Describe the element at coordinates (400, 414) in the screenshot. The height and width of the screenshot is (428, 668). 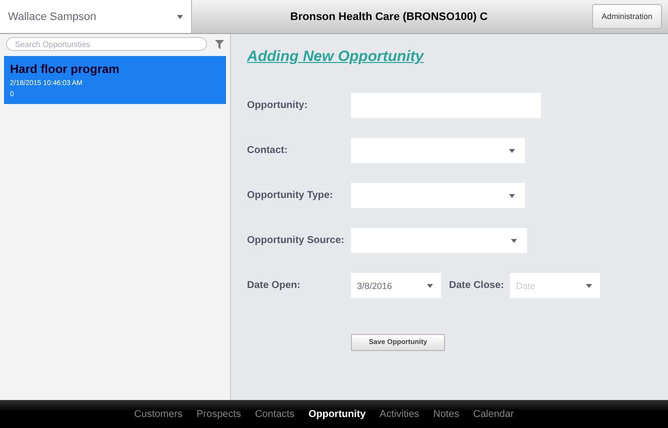
I see `tab: Activities` at that location.